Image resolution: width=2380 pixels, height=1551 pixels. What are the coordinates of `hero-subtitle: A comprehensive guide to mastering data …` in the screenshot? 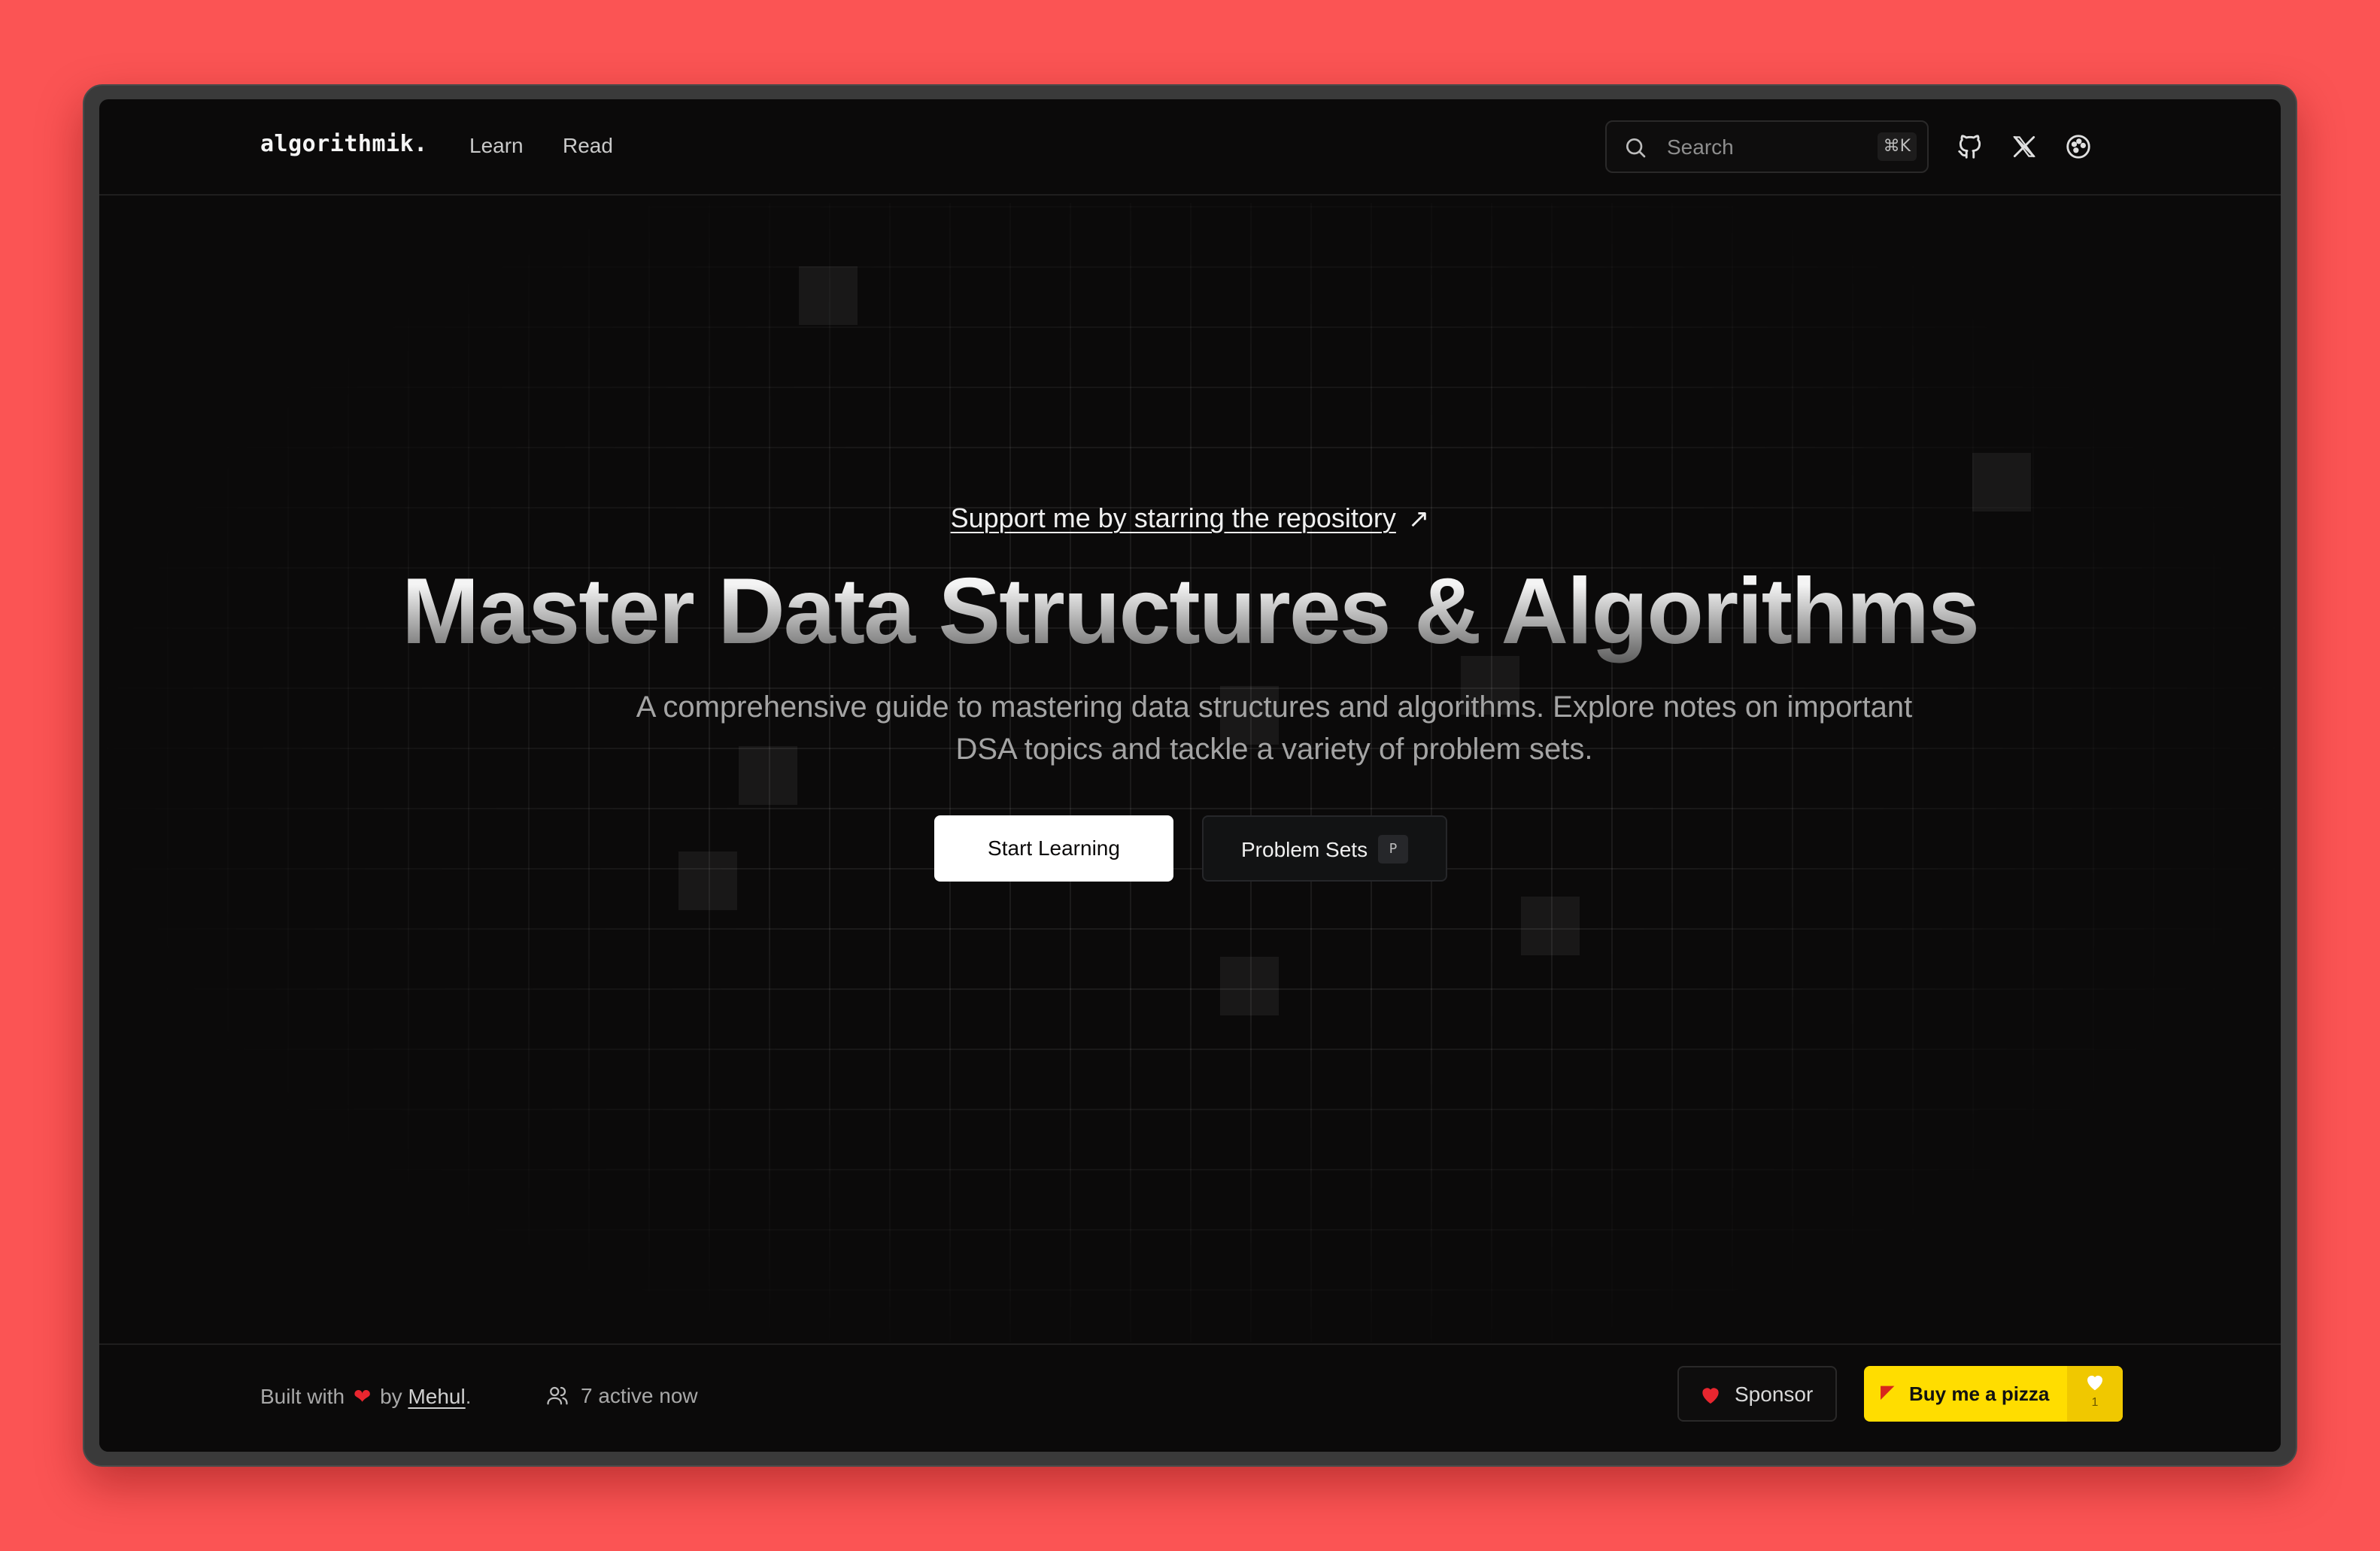 It's located at (1274, 729).